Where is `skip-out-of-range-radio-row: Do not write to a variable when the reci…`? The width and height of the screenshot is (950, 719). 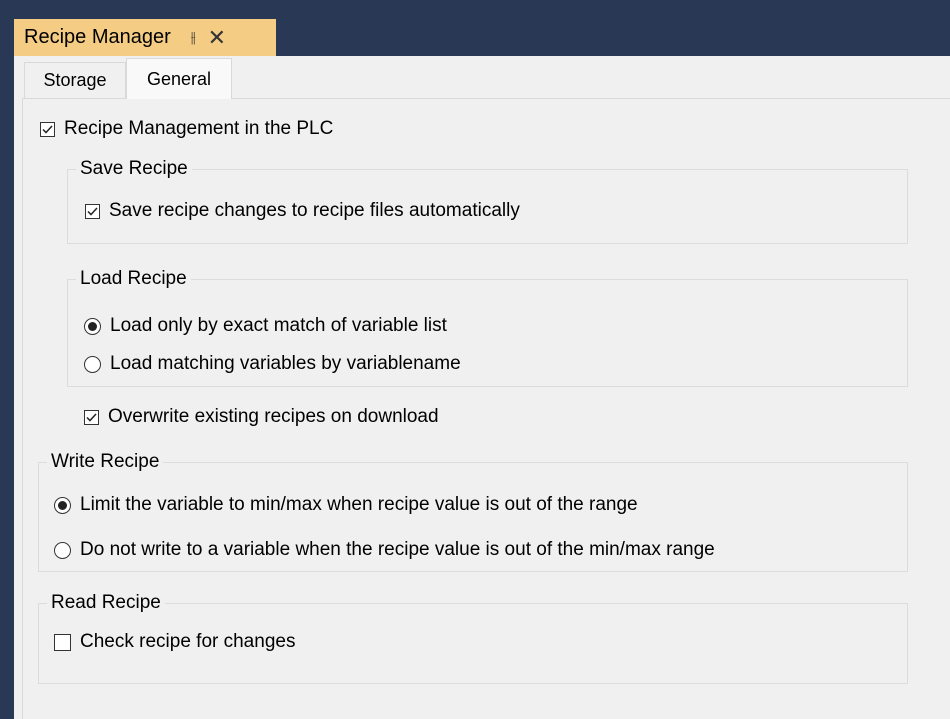
skip-out-of-range-radio-row: Do not write to a variable when the reci… is located at coordinates (384, 550).